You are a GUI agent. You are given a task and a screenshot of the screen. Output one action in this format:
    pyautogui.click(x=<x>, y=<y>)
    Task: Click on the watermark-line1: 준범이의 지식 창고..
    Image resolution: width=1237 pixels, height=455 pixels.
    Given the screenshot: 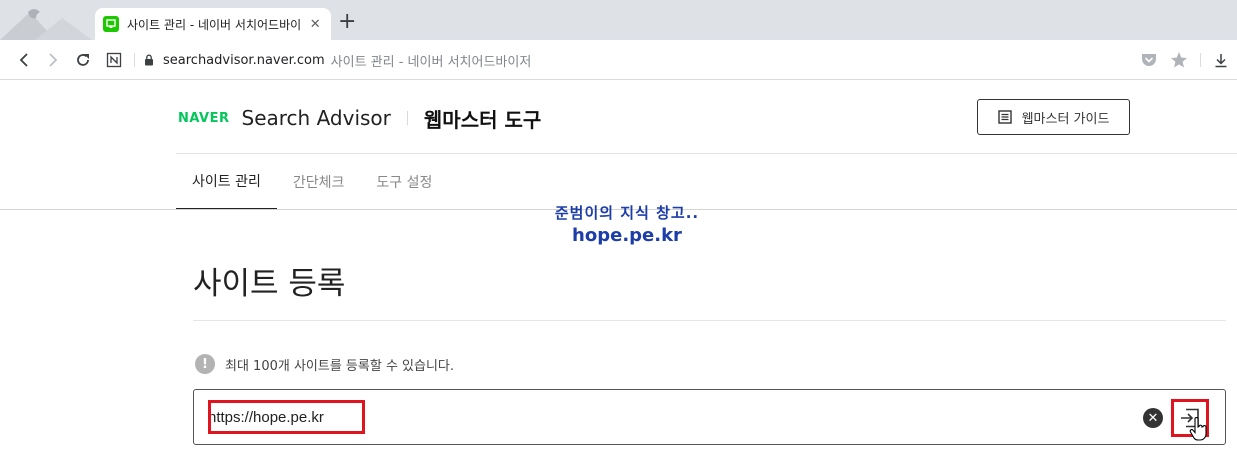 What is the action you would take?
    pyautogui.click(x=627, y=213)
    